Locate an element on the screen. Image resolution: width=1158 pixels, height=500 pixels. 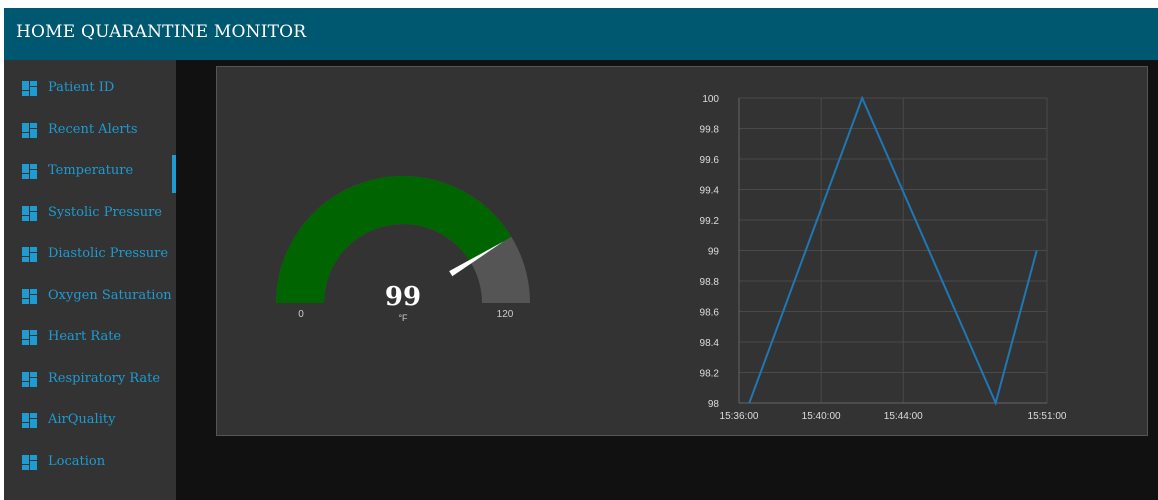
sidebar-item-label: Heart Rate is located at coordinates (85, 336).